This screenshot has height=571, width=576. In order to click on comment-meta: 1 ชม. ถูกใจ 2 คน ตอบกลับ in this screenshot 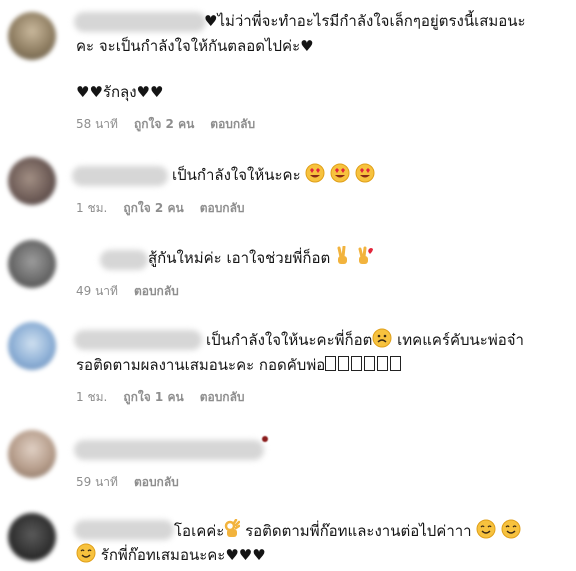, I will do `click(168, 208)`.